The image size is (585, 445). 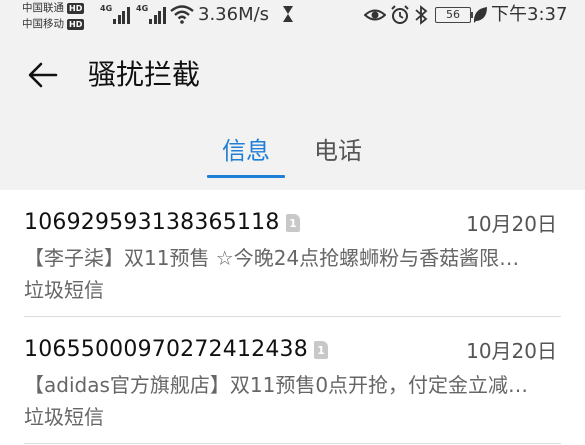 I want to click on status-bar: 中国联通 HD 中国移动 HD 4G 4G 3.36M/s 56 下午3:37, so click(x=292, y=18).